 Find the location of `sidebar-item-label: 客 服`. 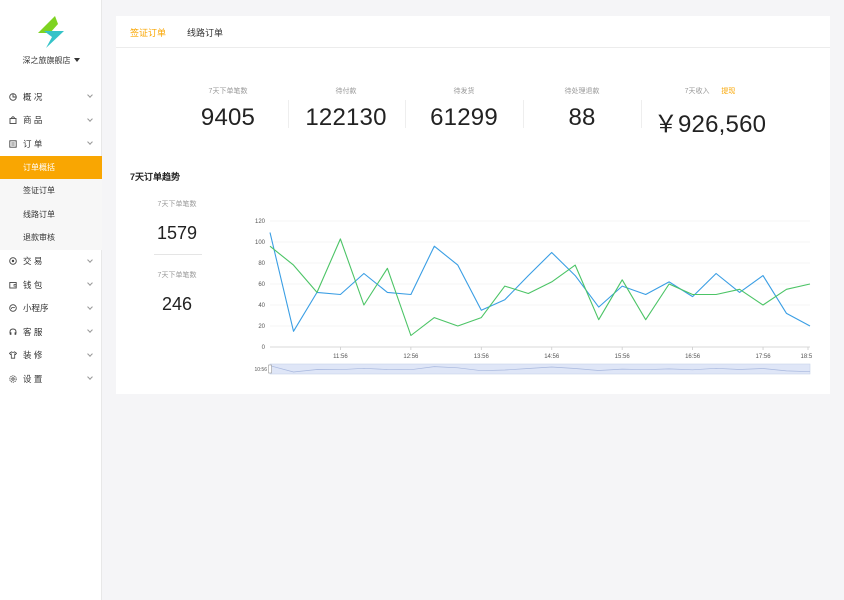

sidebar-item-label: 客 服 is located at coordinates (33, 331).